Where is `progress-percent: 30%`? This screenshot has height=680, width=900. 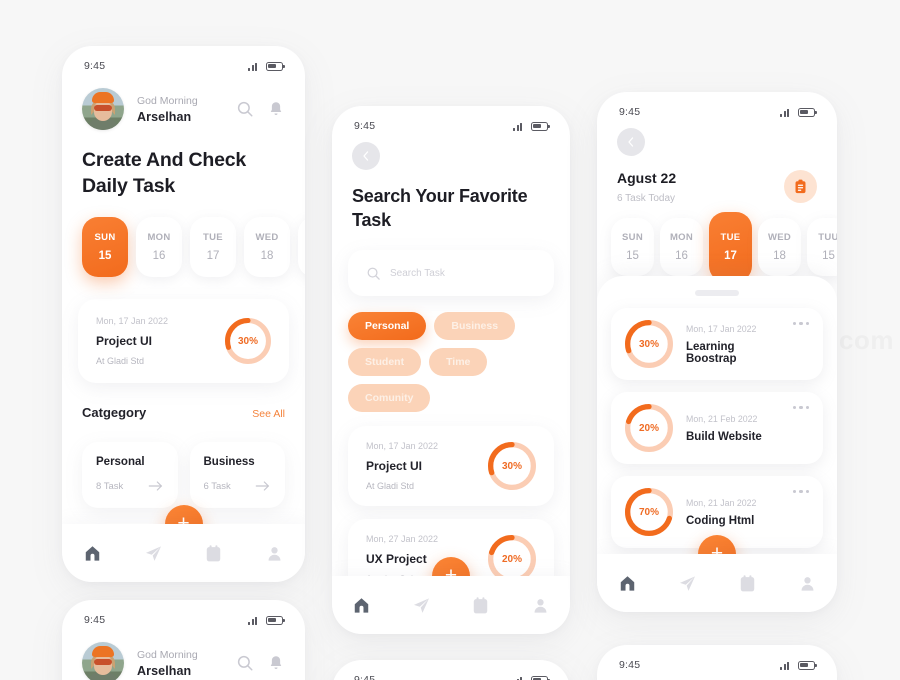
progress-percent: 30% is located at coordinates (247, 341).